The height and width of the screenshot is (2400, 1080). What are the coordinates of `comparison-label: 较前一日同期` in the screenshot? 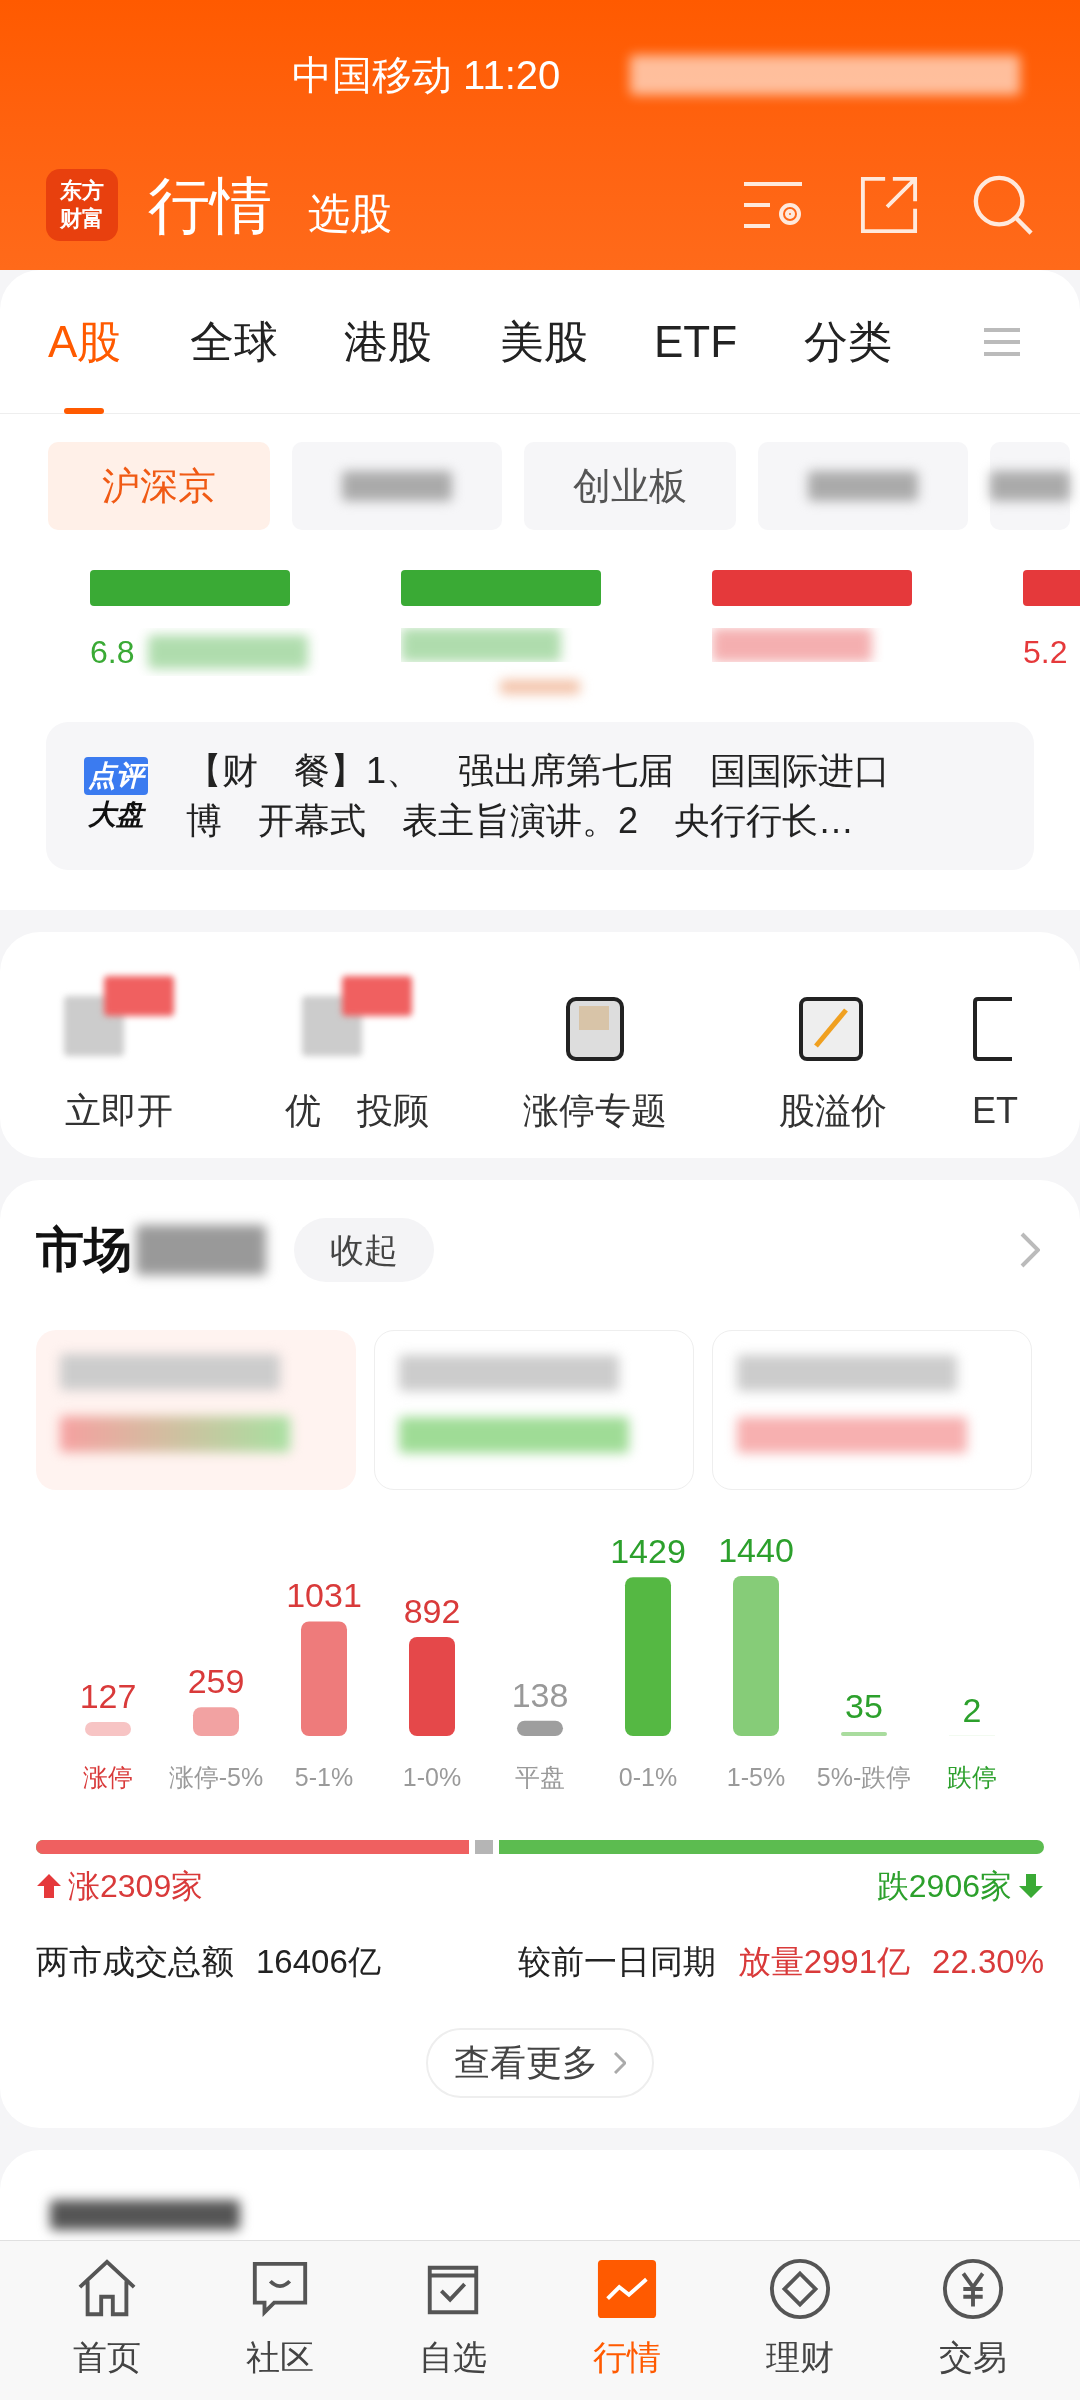 It's located at (616, 1962).